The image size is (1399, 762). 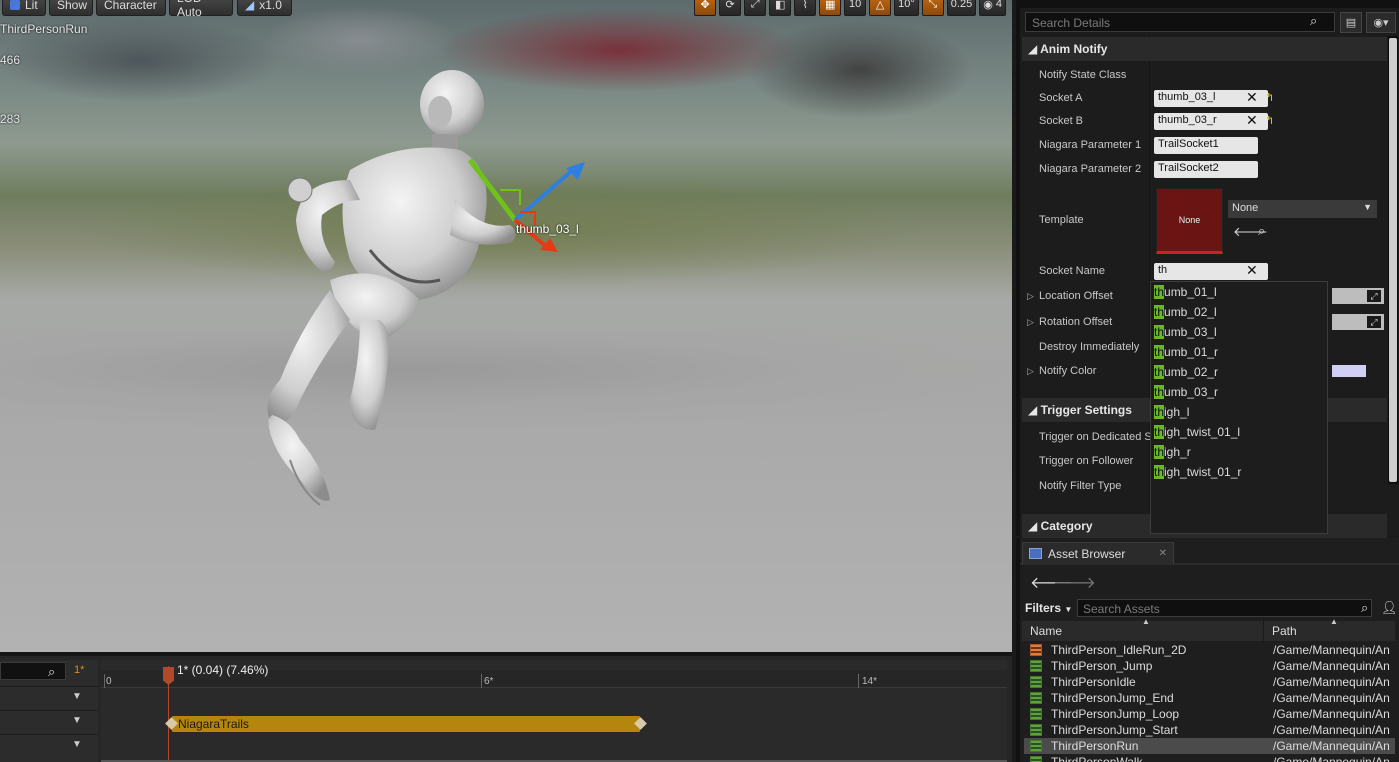 What do you see at coordinates (1034, 526) in the screenshot?
I see `collapse-icon: ◢` at bounding box center [1034, 526].